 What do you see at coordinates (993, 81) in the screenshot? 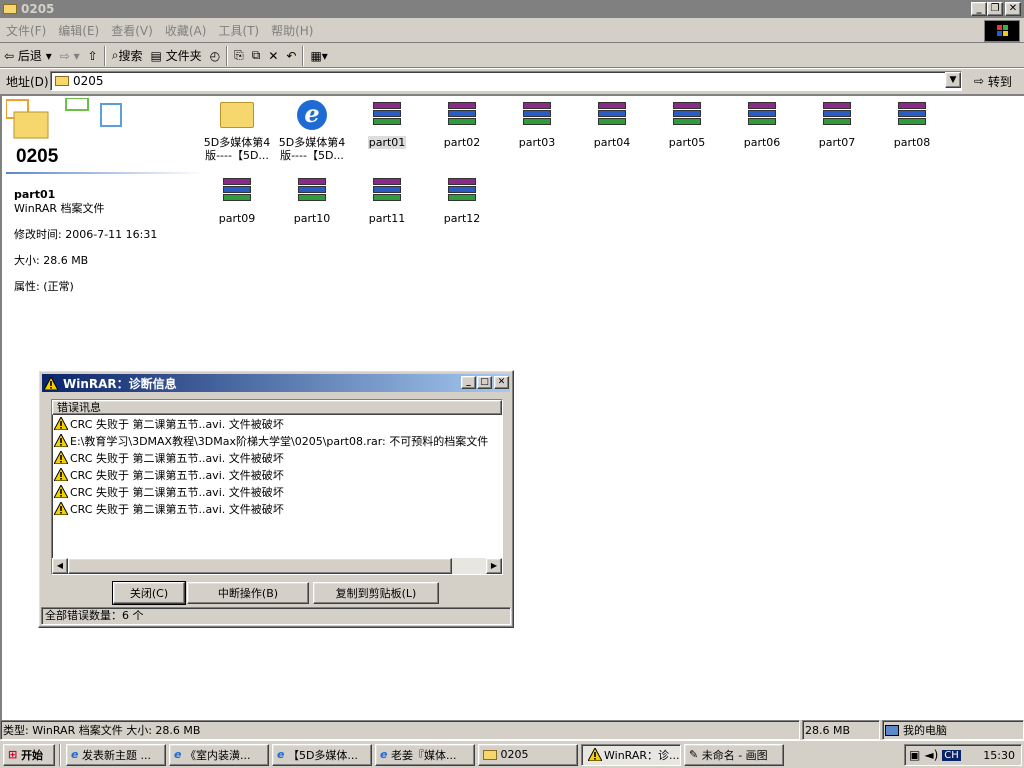
I see `go-button: ⇨ 转到` at bounding box center [993, 81].